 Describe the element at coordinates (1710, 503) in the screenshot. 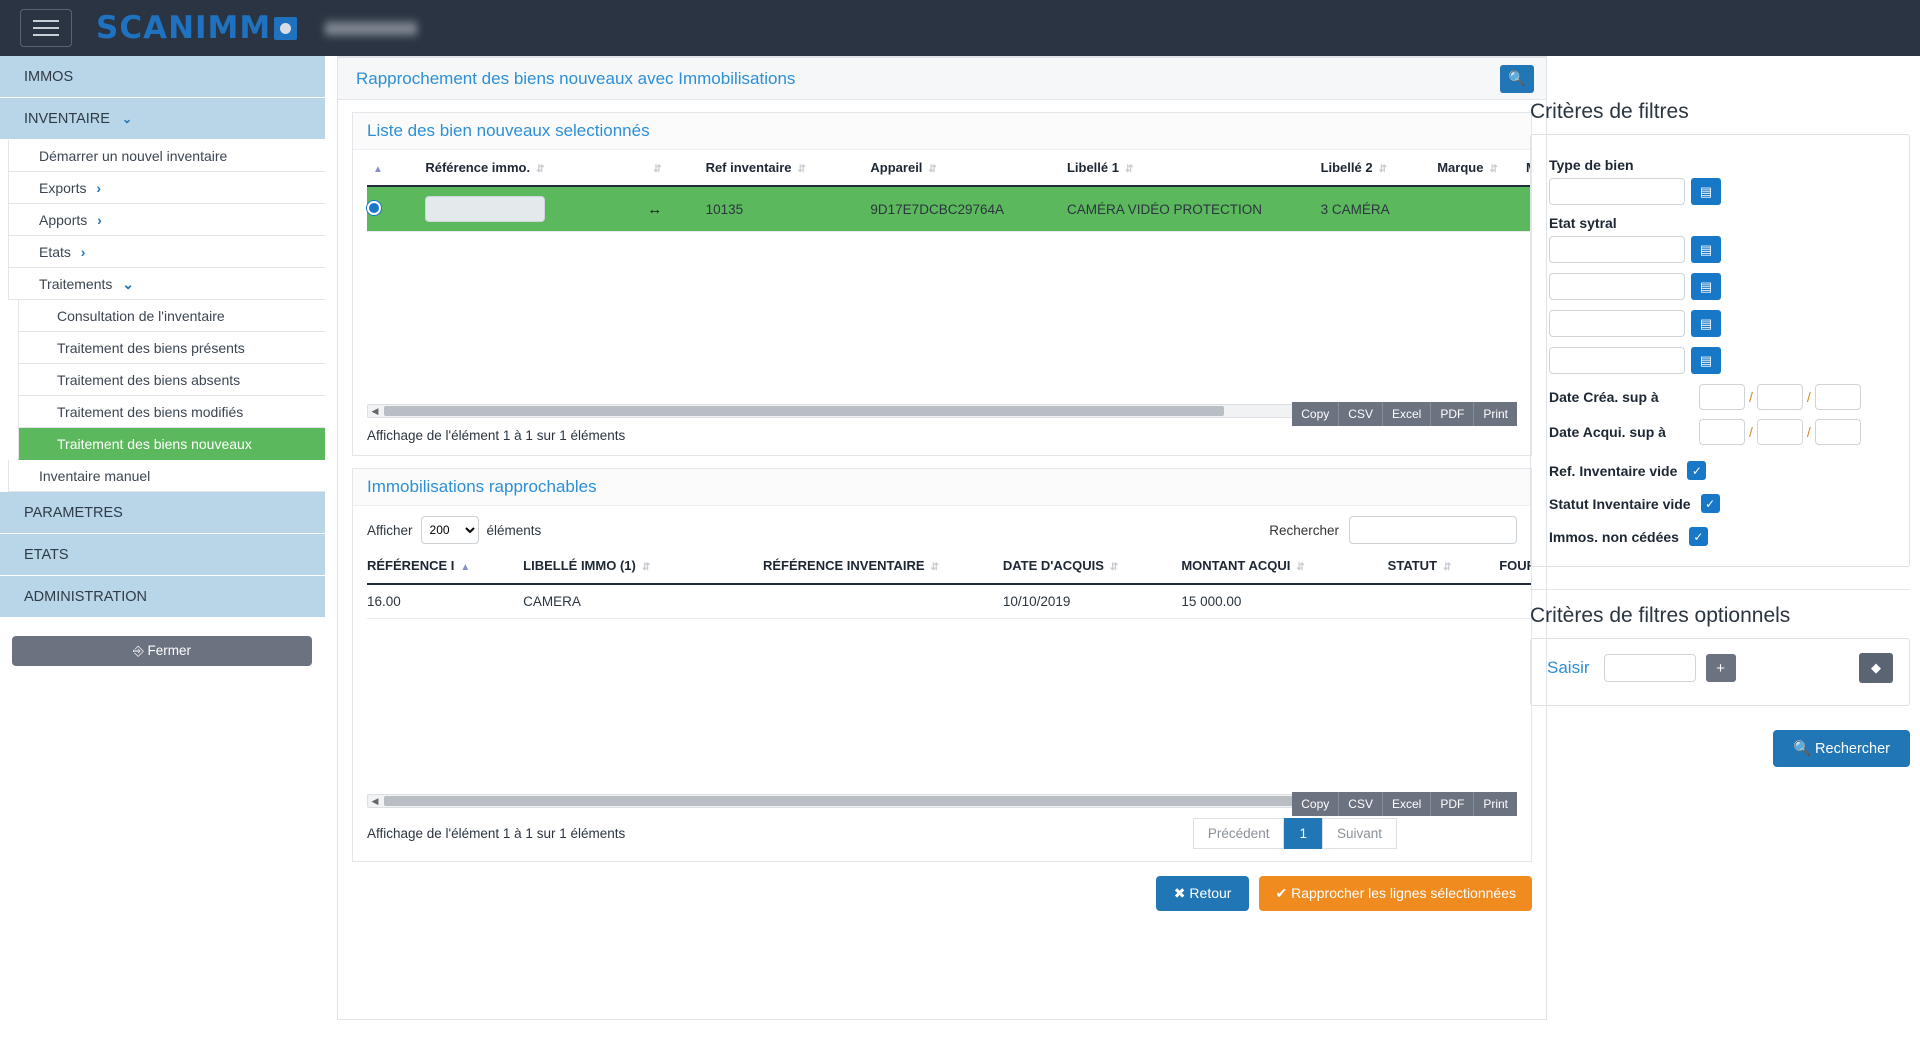

I see `statut-inventaire-vide-checkbox: ✓` at that location.